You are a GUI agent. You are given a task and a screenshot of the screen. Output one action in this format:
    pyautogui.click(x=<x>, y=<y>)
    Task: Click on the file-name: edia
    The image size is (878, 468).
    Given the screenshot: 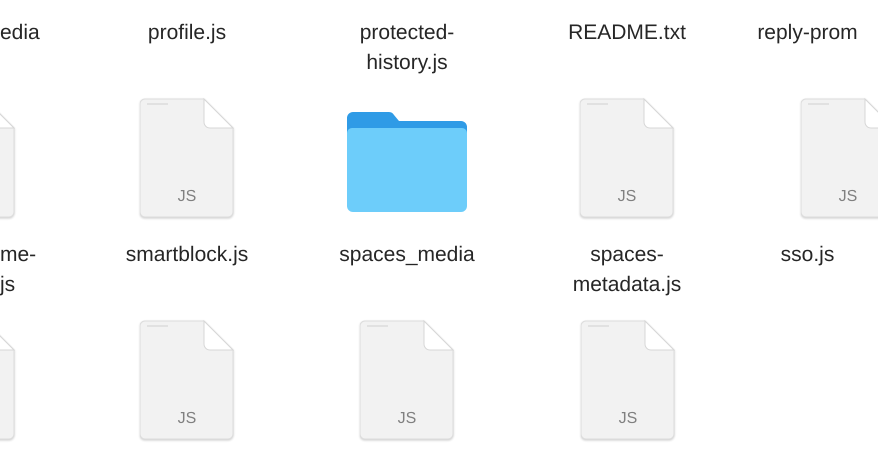 What is the action you would take?
    pyautogui.click(x=20, y=49)
    